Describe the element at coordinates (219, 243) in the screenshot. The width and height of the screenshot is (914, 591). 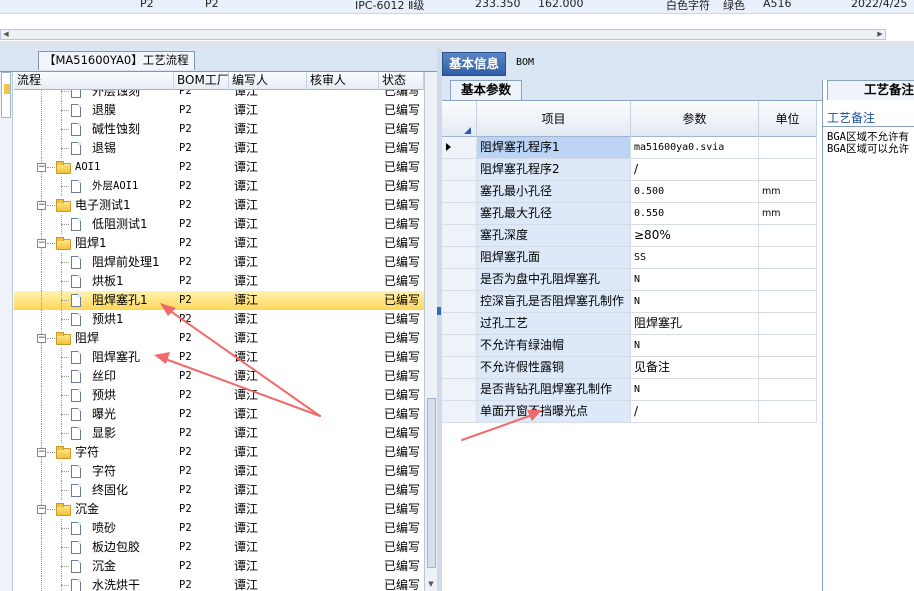
I see `tree-row: − 阻焊1 P2 谭江 已编写` at that location.